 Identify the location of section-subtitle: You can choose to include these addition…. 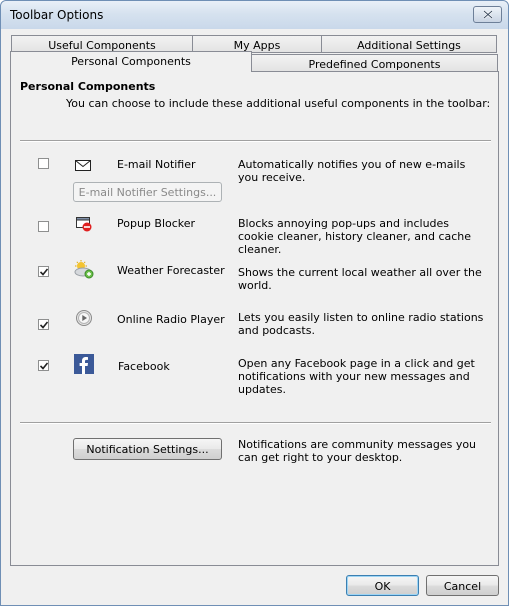
(278, 103).